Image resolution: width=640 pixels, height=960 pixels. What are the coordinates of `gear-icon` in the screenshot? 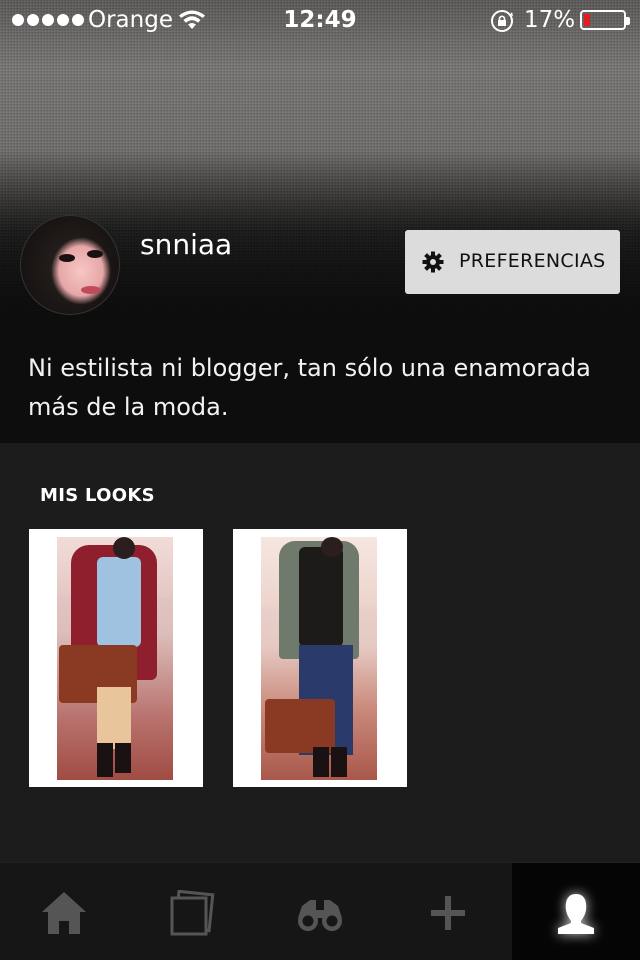 It's located at (433, 262).